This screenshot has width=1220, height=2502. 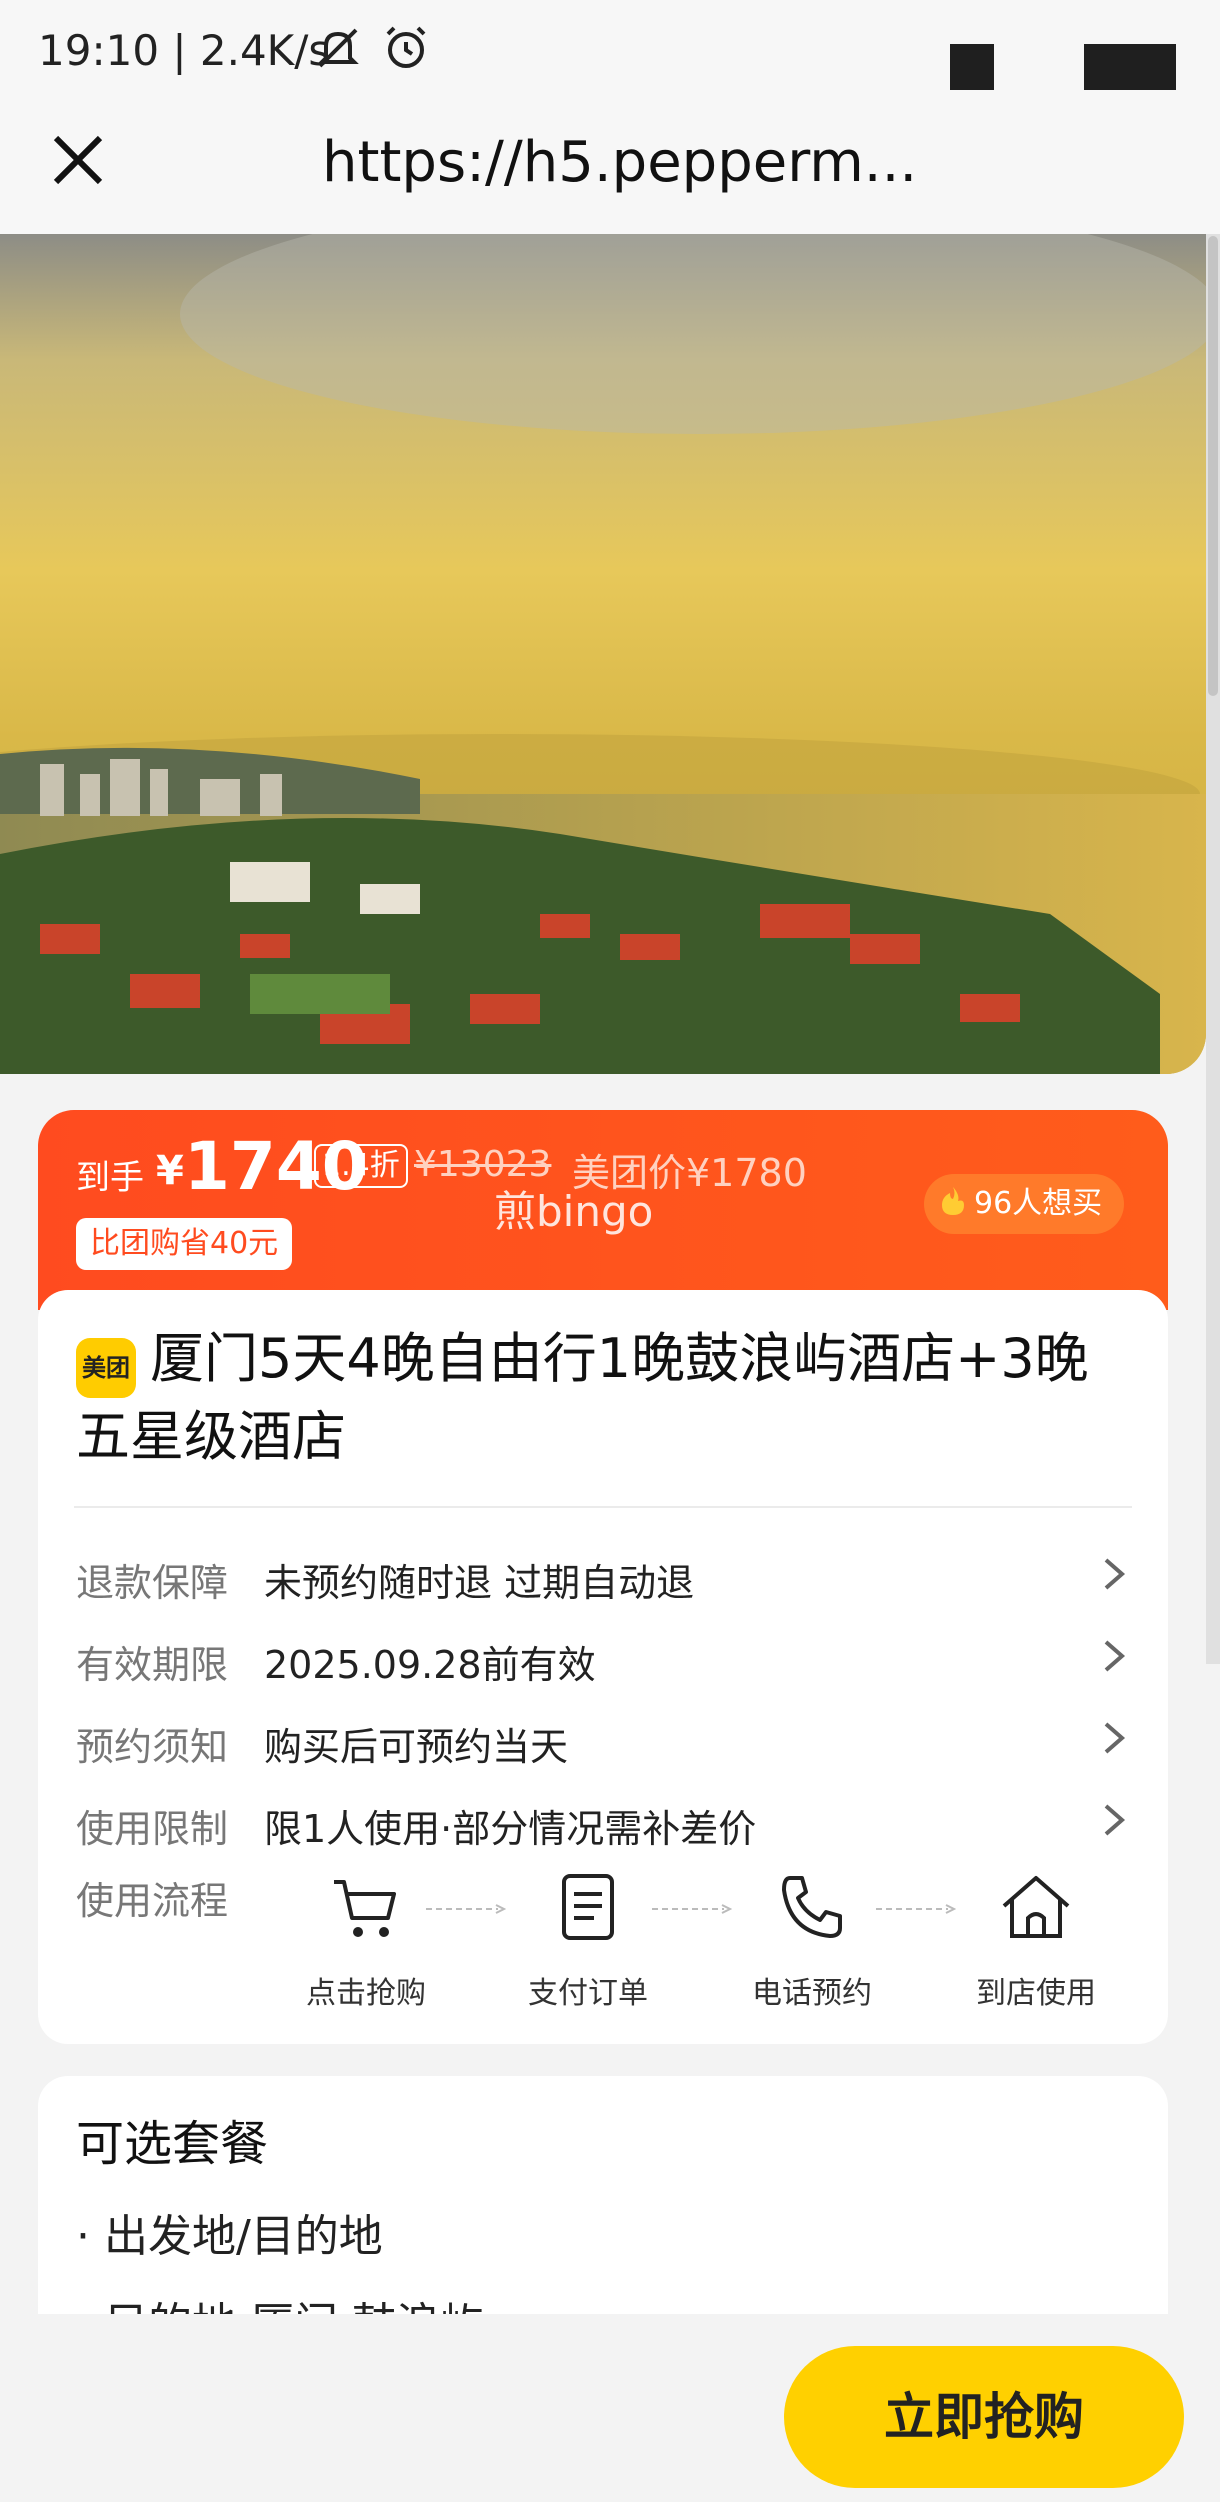 What do you see at coordinates (574, 1211) in the screenshot?
I see `watermark: 煎bingo` at bounding box center [574, 1211].